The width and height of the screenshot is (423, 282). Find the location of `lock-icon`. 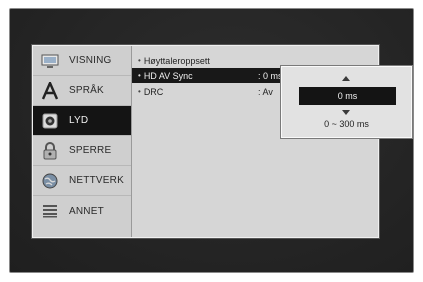

lock-icon is located at coordinates (50, 150).